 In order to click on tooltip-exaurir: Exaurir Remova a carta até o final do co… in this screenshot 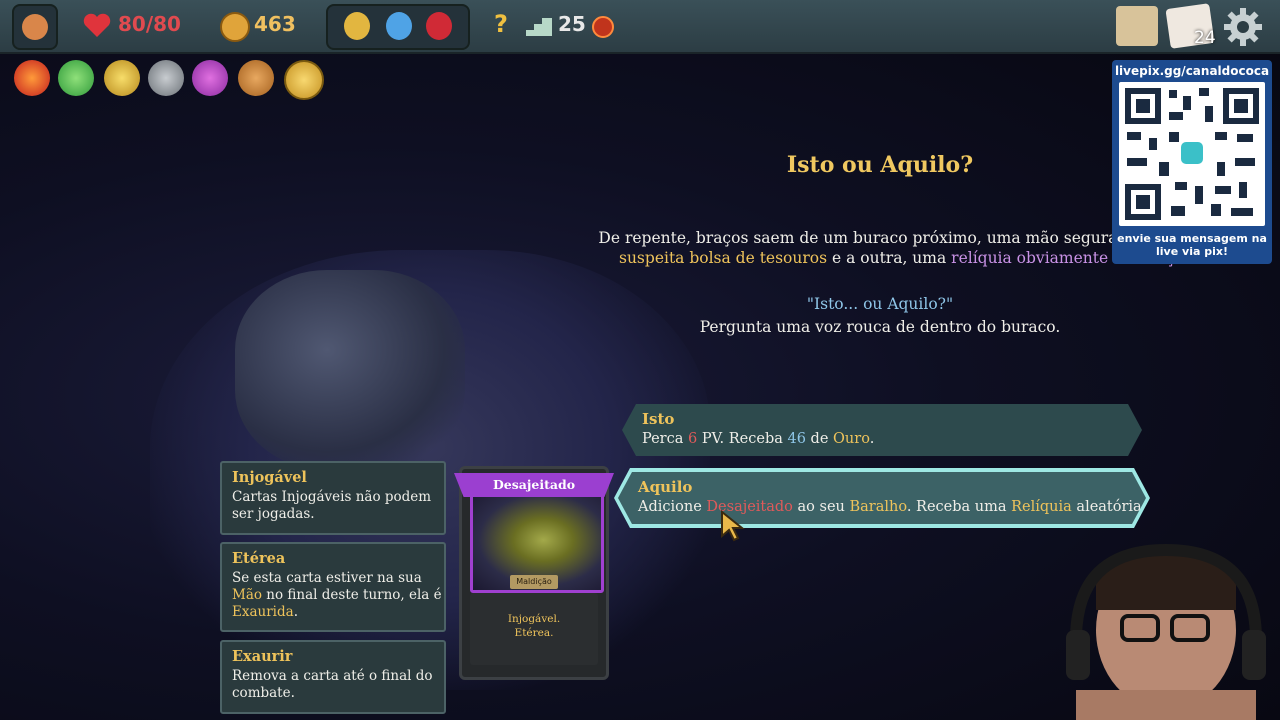, I will do `click(333, 677)`.